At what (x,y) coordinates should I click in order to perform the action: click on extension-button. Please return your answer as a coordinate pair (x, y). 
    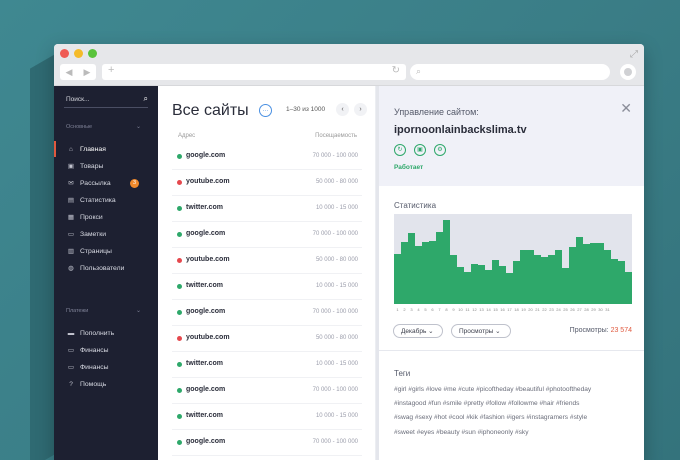
    Looking at the image, I should click on (628, 72).